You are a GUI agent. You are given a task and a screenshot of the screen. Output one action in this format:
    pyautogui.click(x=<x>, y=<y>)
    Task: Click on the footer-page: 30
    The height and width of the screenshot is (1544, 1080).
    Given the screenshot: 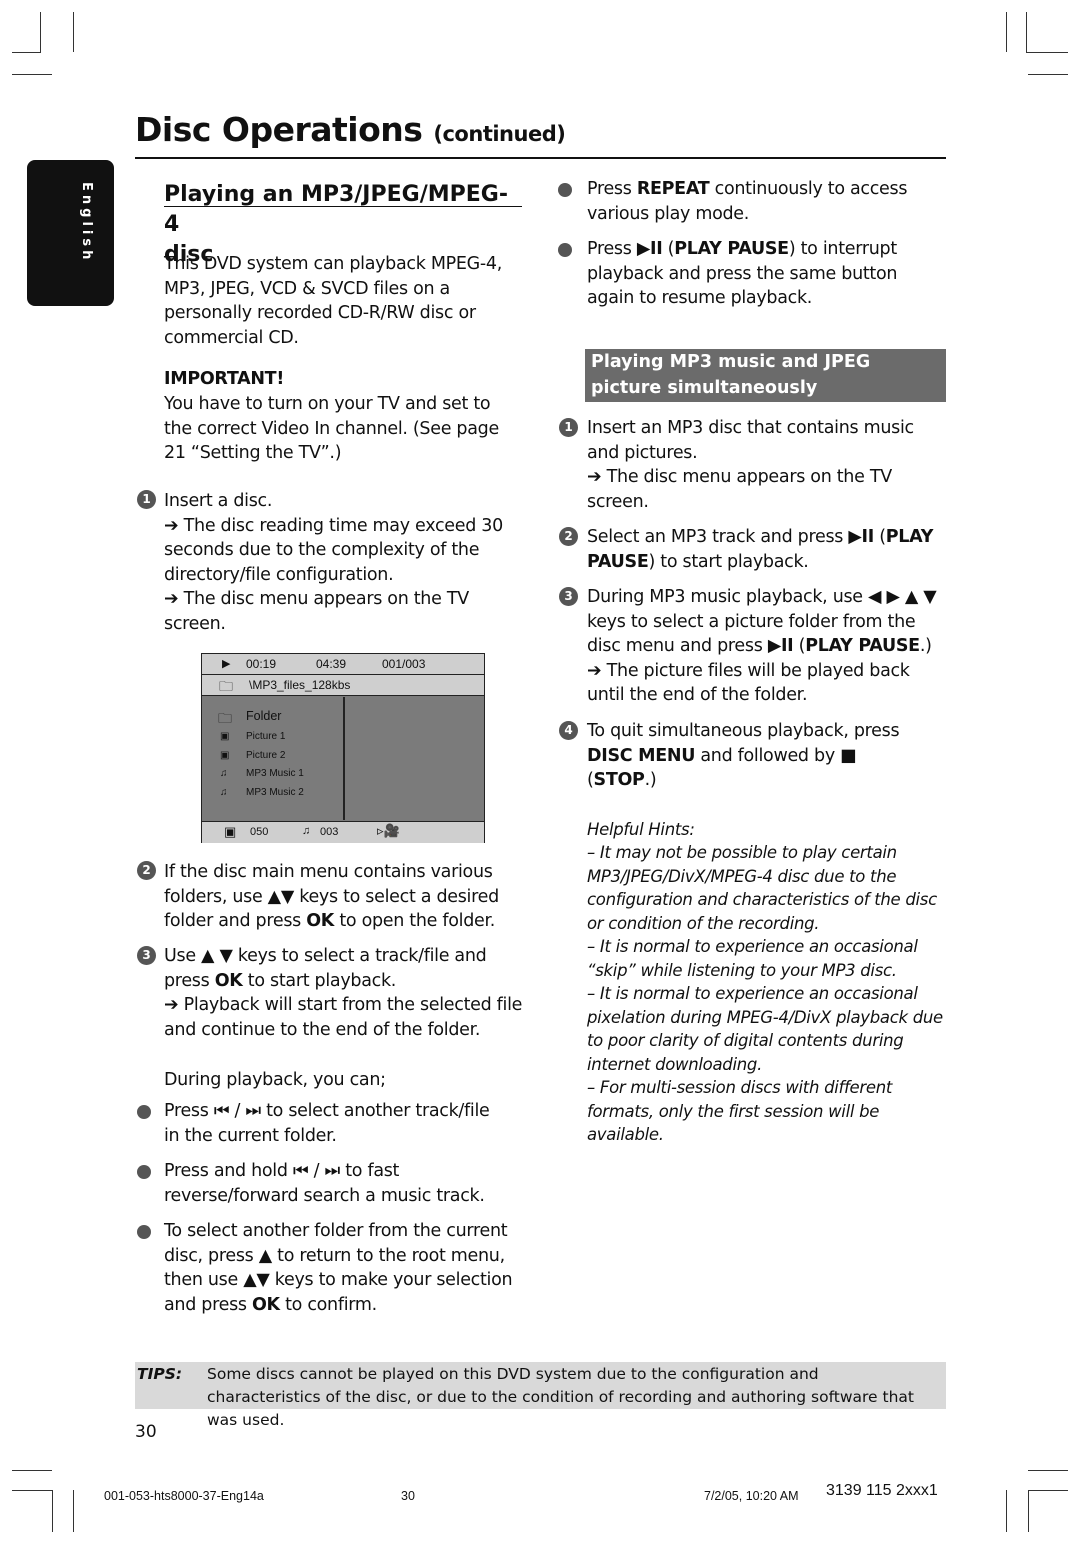 What is the action you would take?
    pyautogui.click(x=408, y=1496)
    